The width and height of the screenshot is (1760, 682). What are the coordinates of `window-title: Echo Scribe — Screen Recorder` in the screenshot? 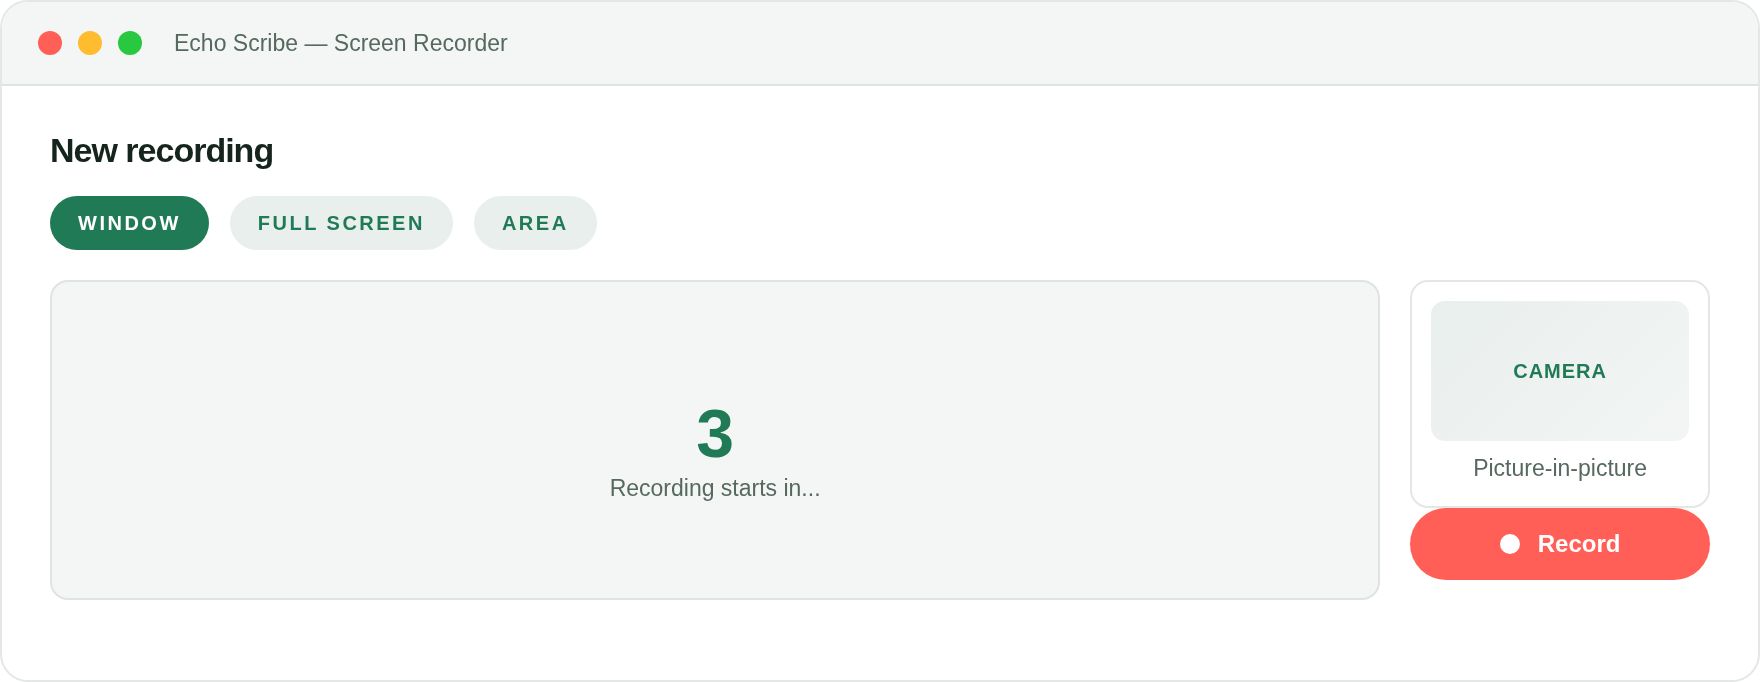 It's located at (341, 43).